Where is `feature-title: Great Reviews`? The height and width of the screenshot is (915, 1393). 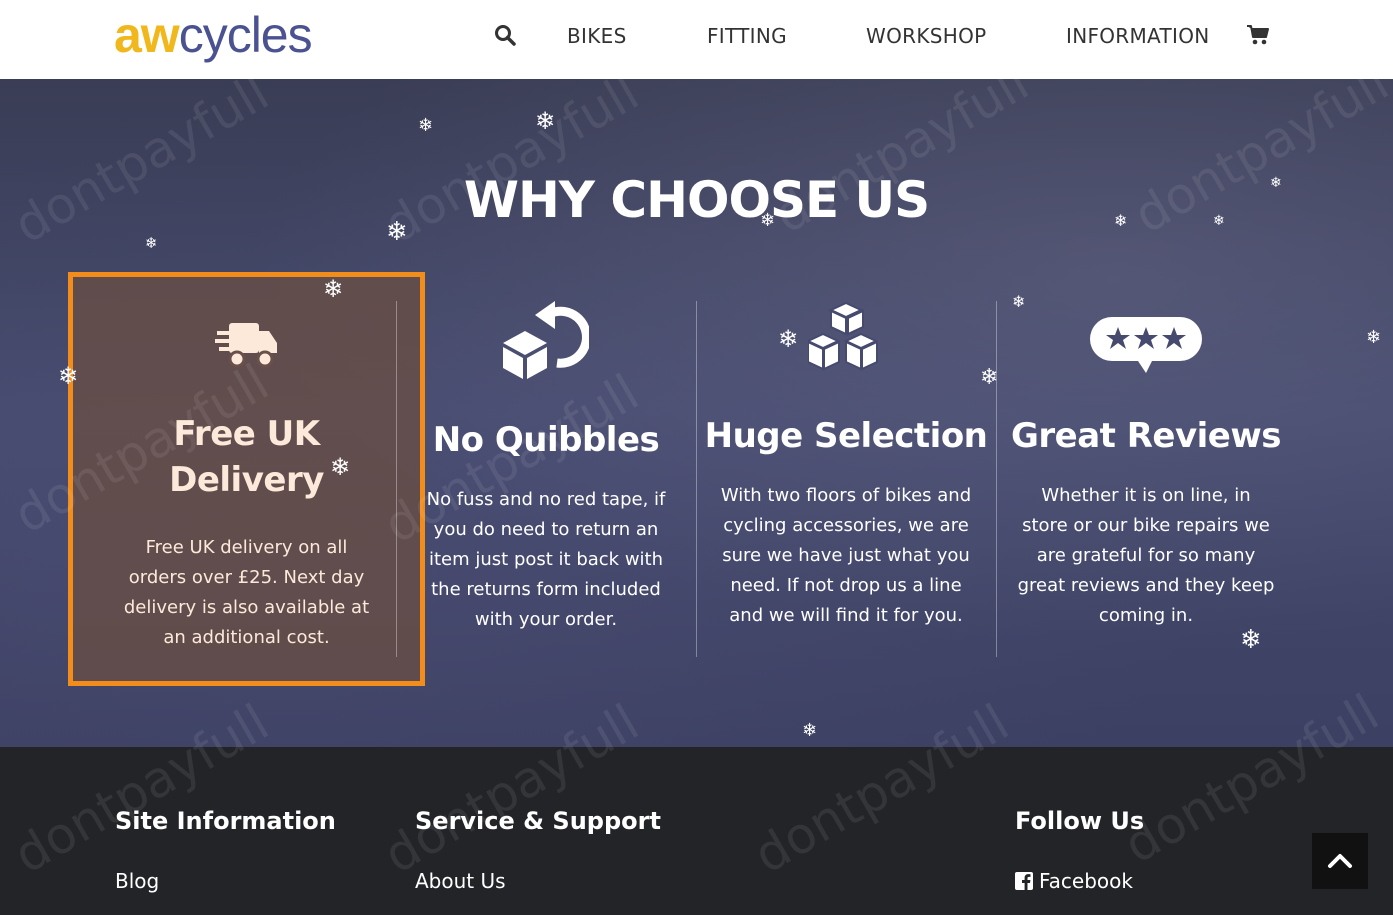
feature-title: Great Reviews is located at coordinates (1146, 436).